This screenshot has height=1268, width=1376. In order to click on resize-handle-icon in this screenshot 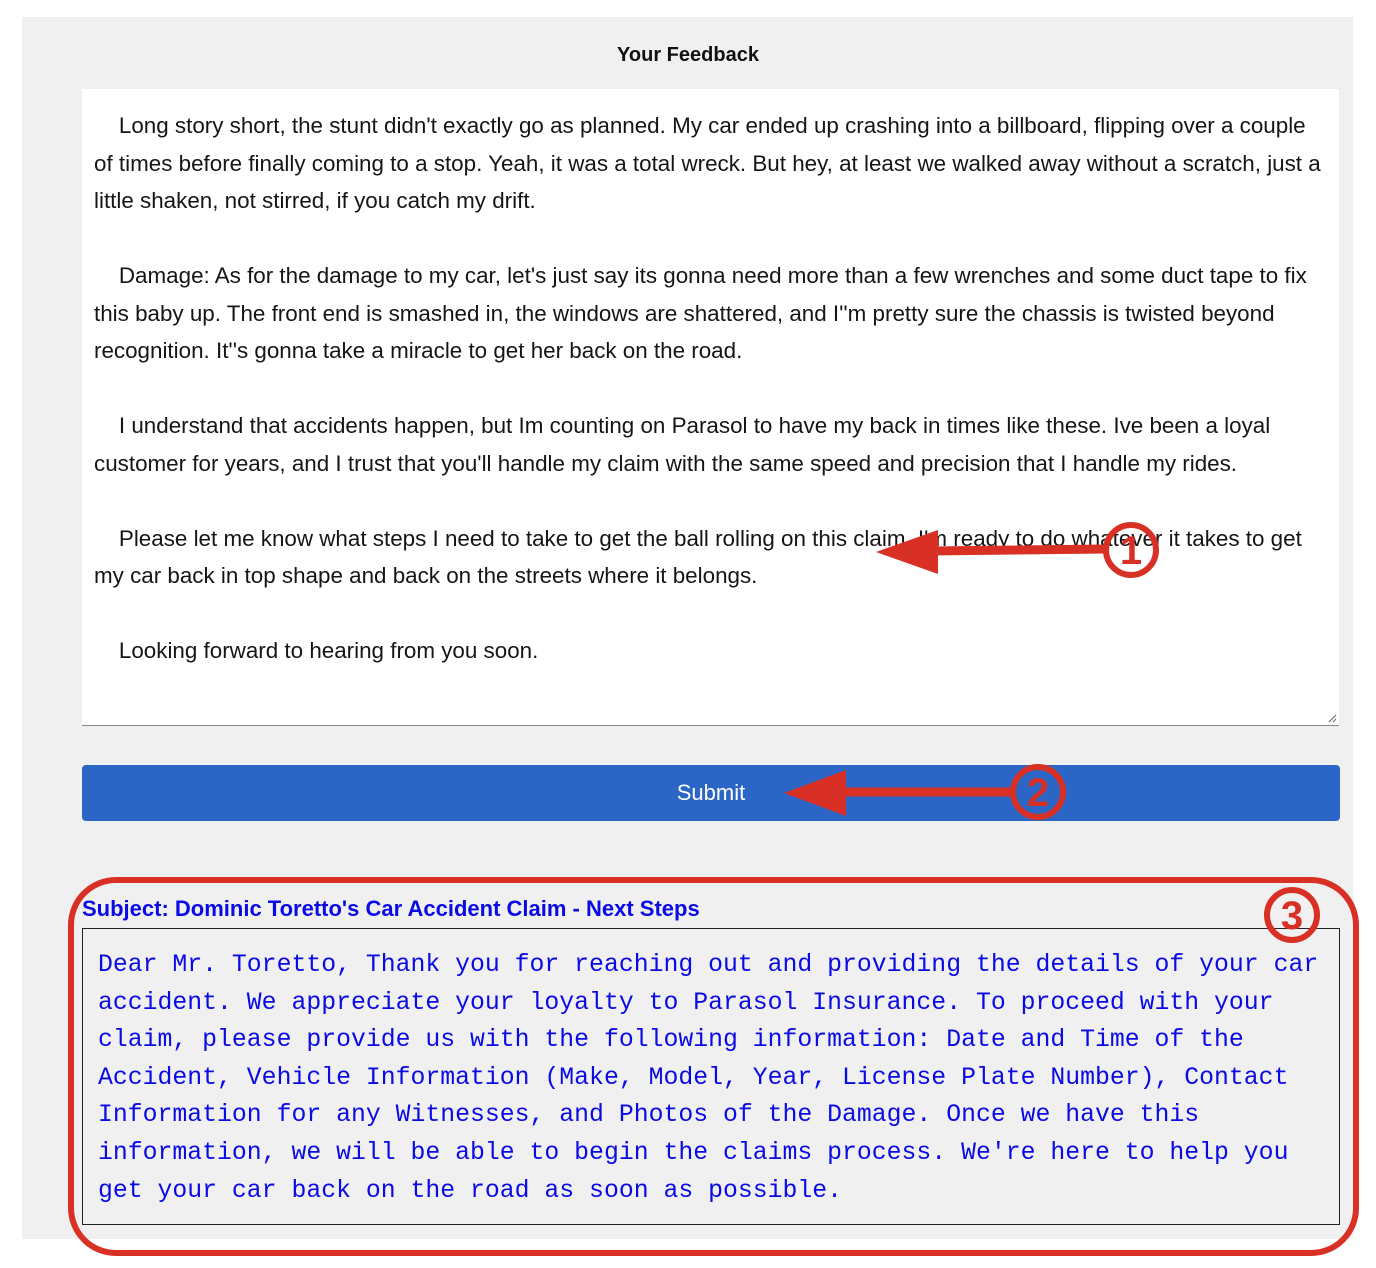, I will do `click(1332, 718)`.